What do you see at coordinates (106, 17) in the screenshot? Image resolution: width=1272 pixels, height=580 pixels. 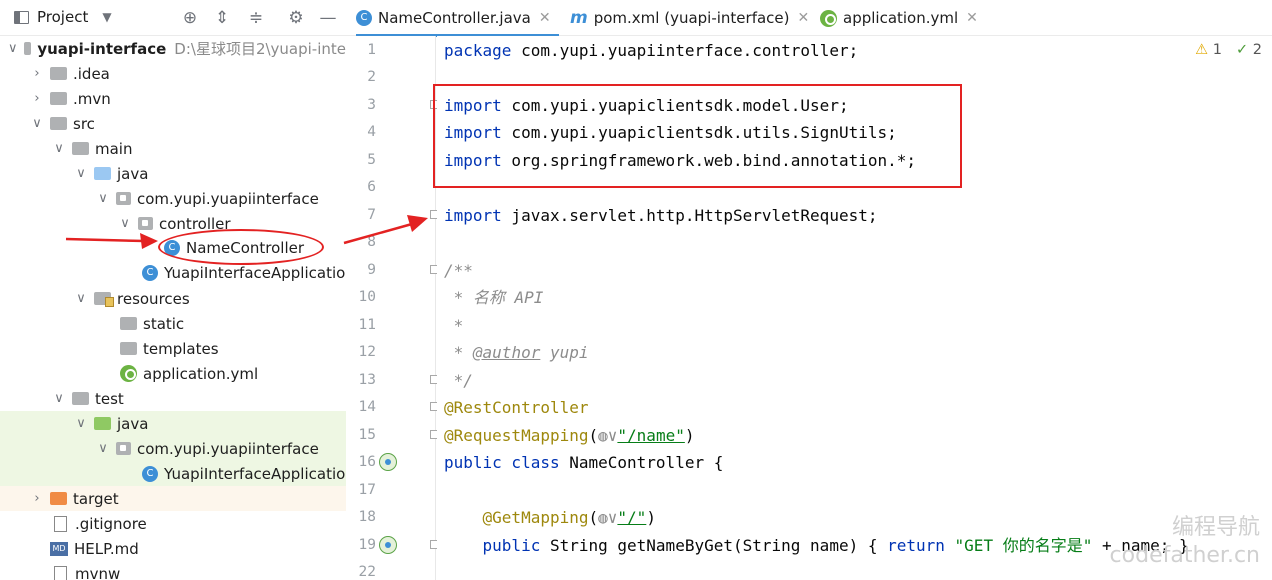 I see `chevron-down-icon: ▼` at bounding box center [106, 17].